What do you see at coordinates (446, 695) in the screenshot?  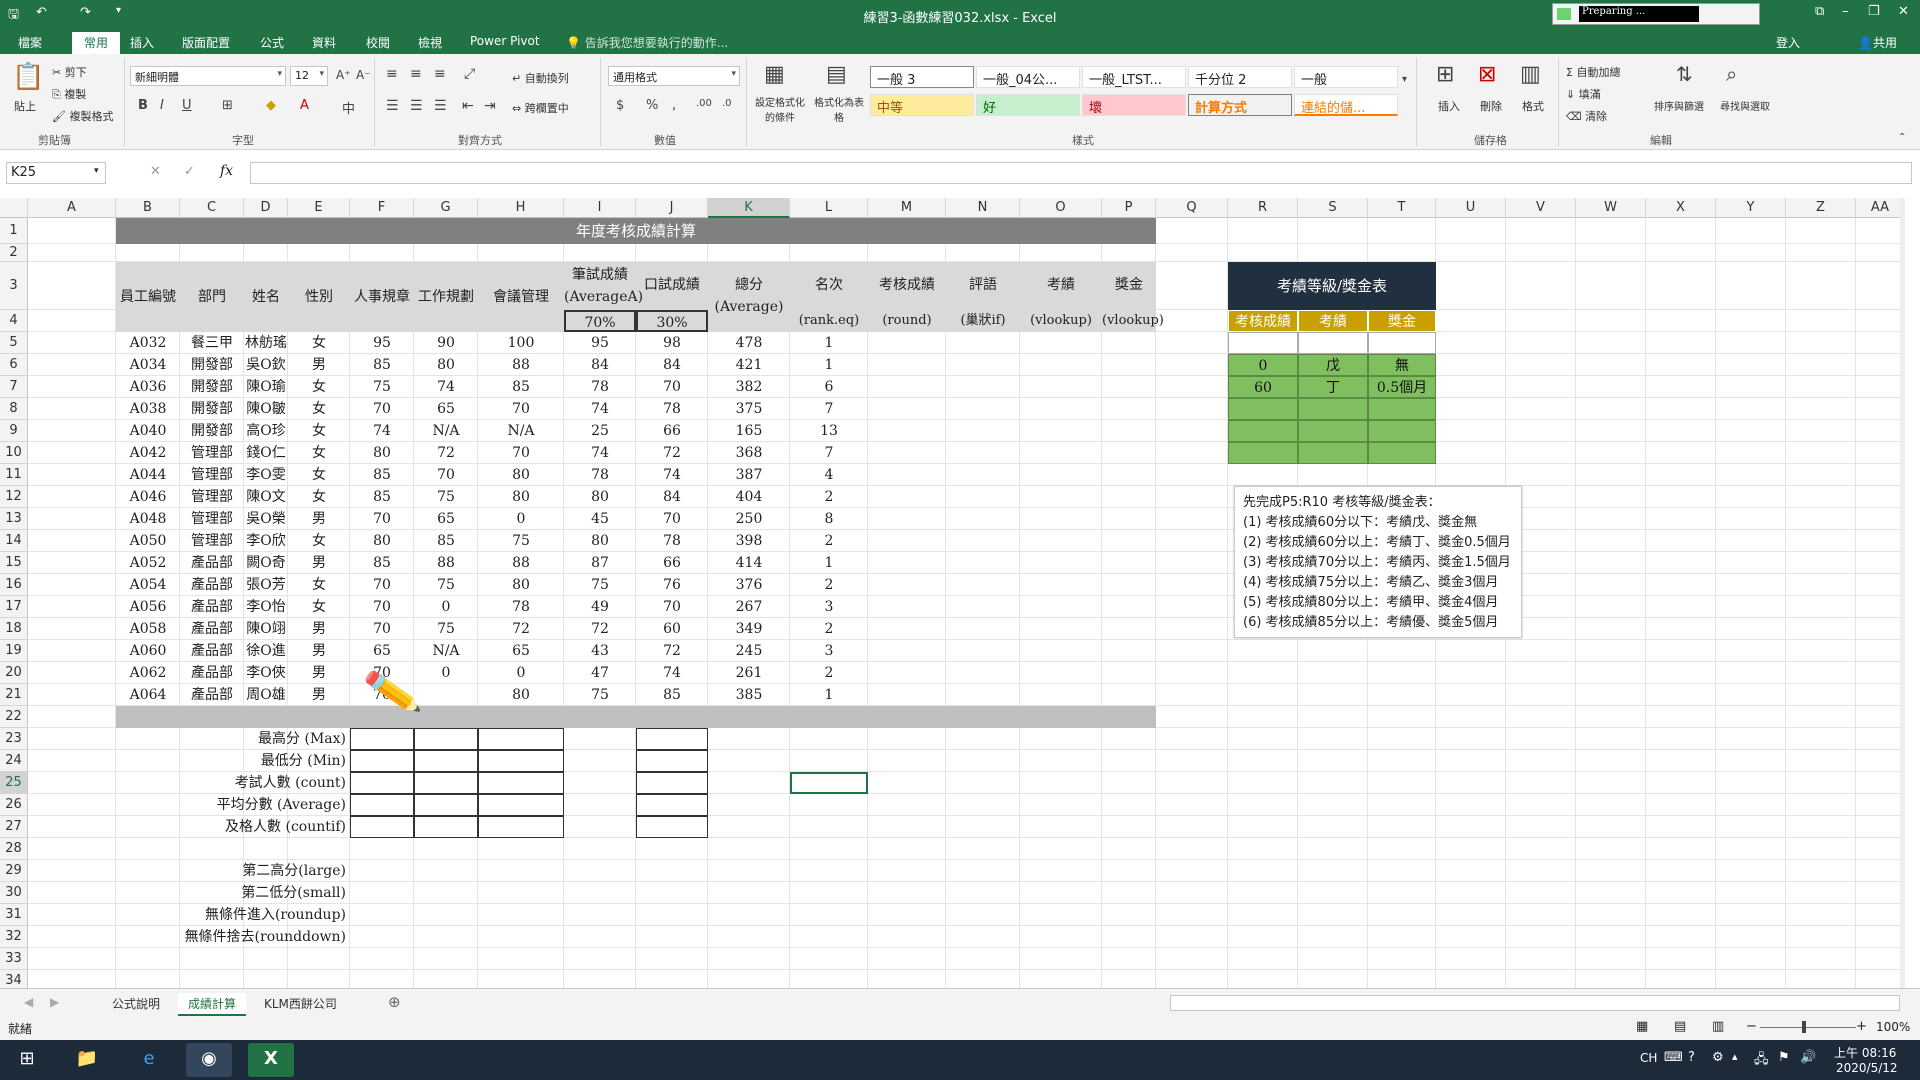 I see `cell-g21` at bounding box center [446, 695].